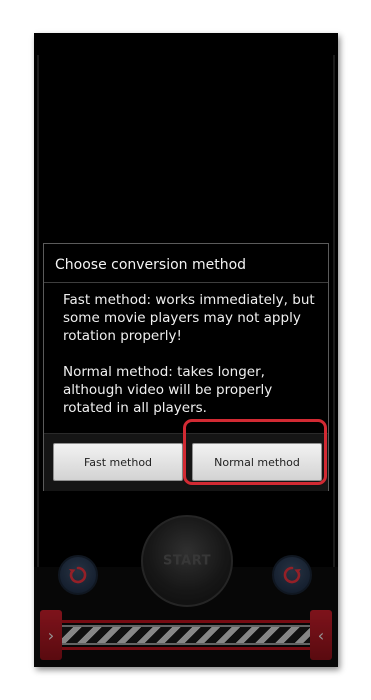 The height and width of the screenshot is (700, 371). What do you see at coordinates (255, 452) in the screenshot?
I see `normal-method-highlight` at bounding box center [255, 452].